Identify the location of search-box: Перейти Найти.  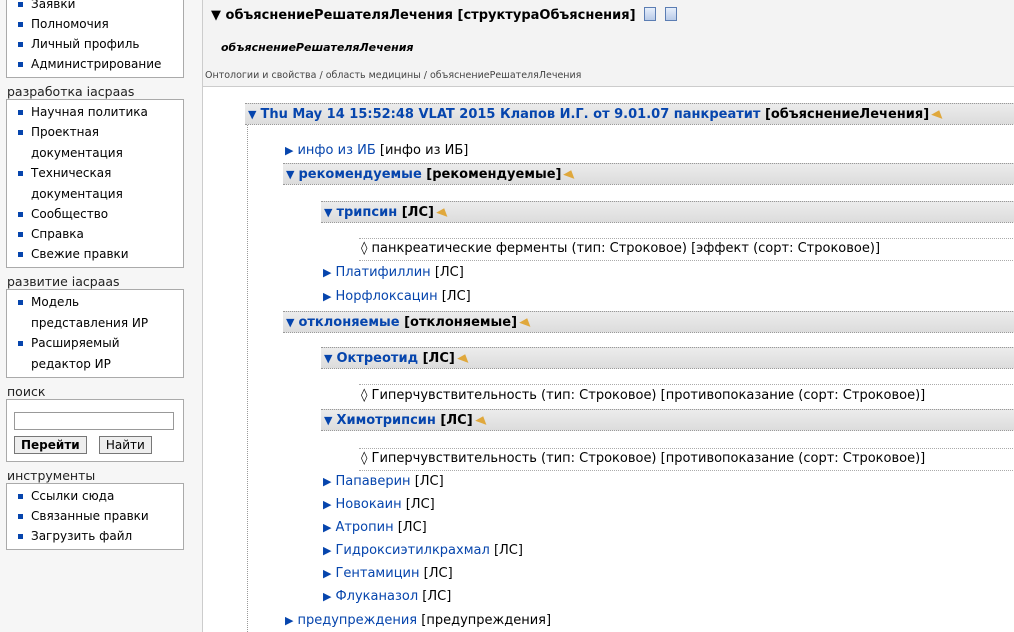
(95, 430).